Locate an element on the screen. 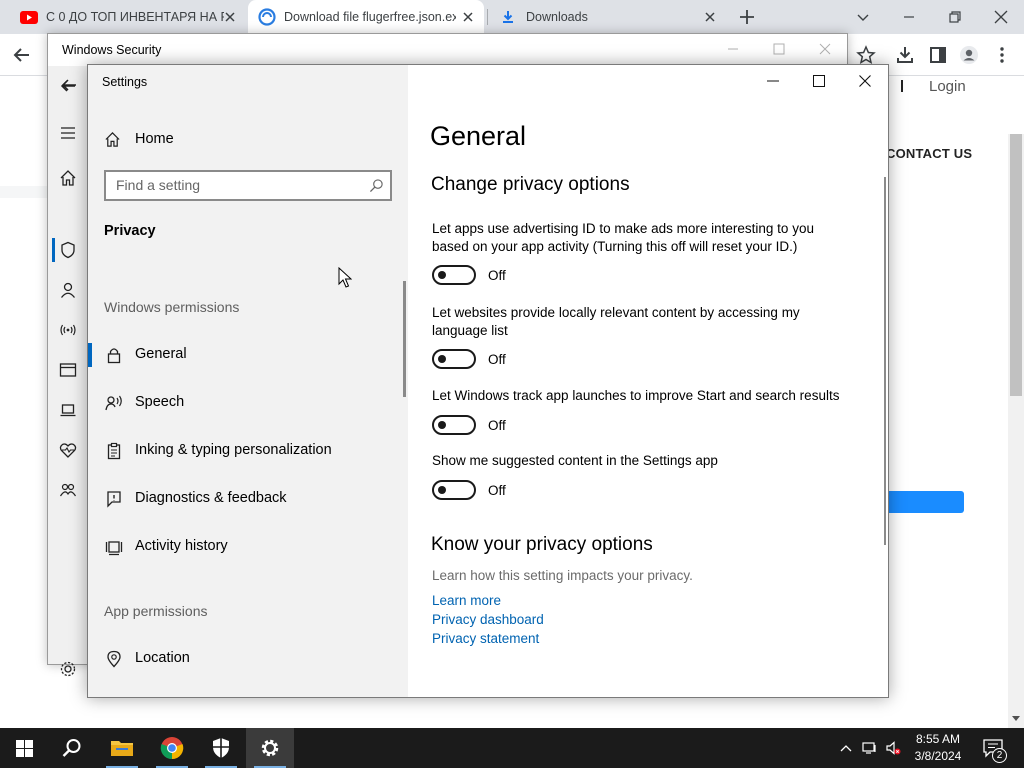  chevron-up-icon is located at coordinates (846, 748).